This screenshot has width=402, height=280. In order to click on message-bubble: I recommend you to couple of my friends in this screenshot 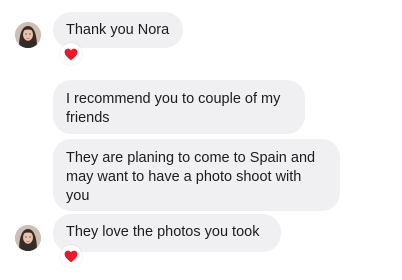, I will do `click(179, 107)`.